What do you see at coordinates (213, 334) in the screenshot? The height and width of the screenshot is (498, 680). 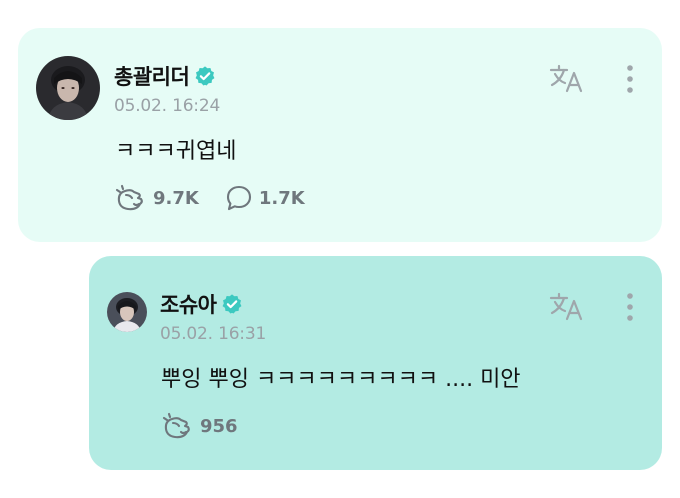 I see `reply-timestamp: 05.02. 16:31` at bounding box center [213, 334].